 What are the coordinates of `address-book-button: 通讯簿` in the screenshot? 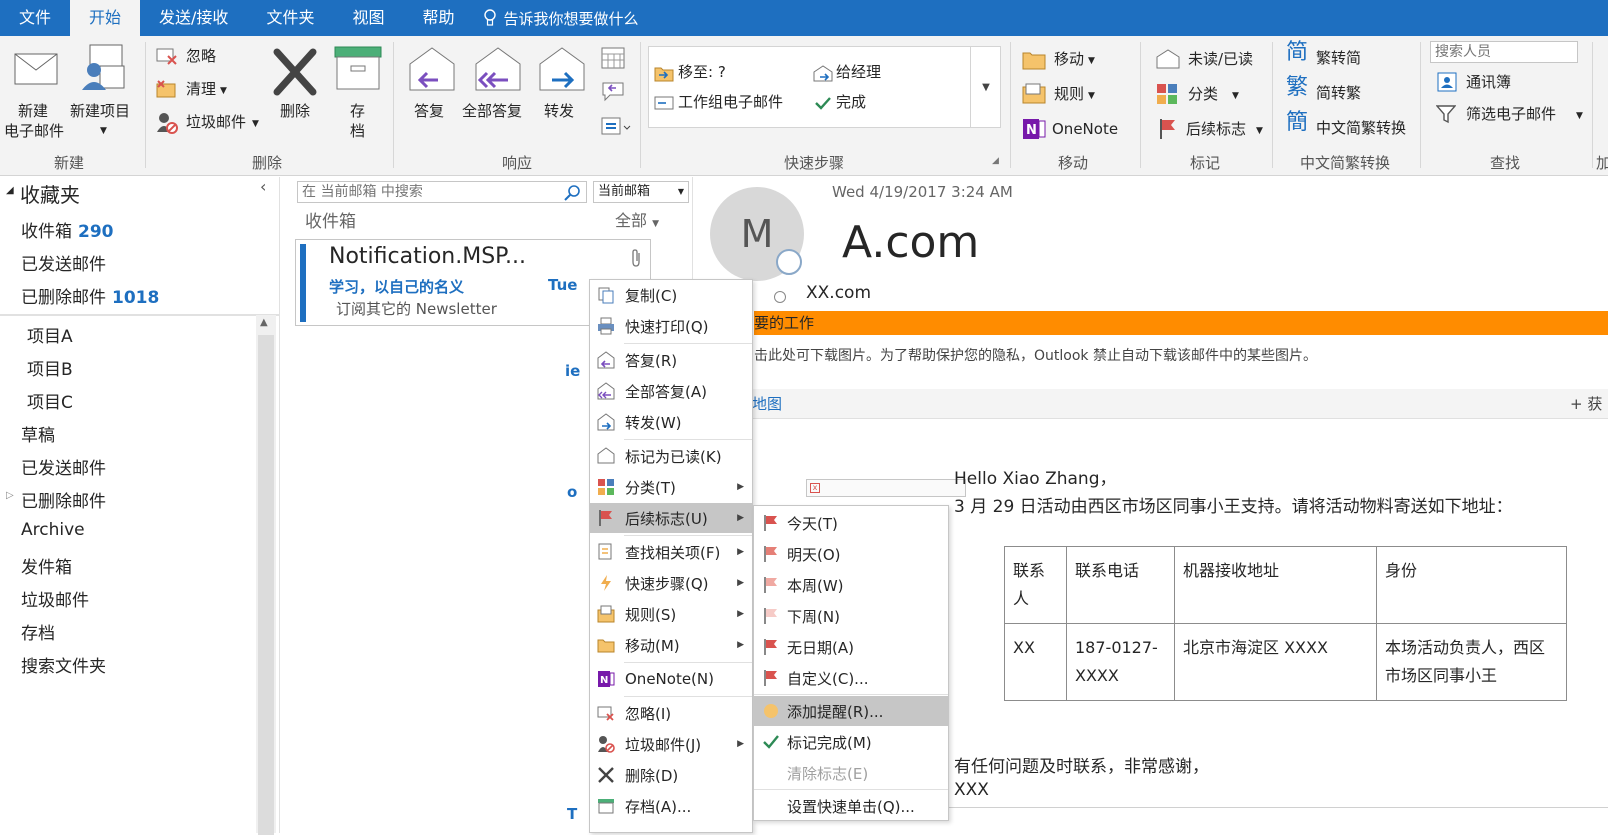 It's located at (1501, 82).